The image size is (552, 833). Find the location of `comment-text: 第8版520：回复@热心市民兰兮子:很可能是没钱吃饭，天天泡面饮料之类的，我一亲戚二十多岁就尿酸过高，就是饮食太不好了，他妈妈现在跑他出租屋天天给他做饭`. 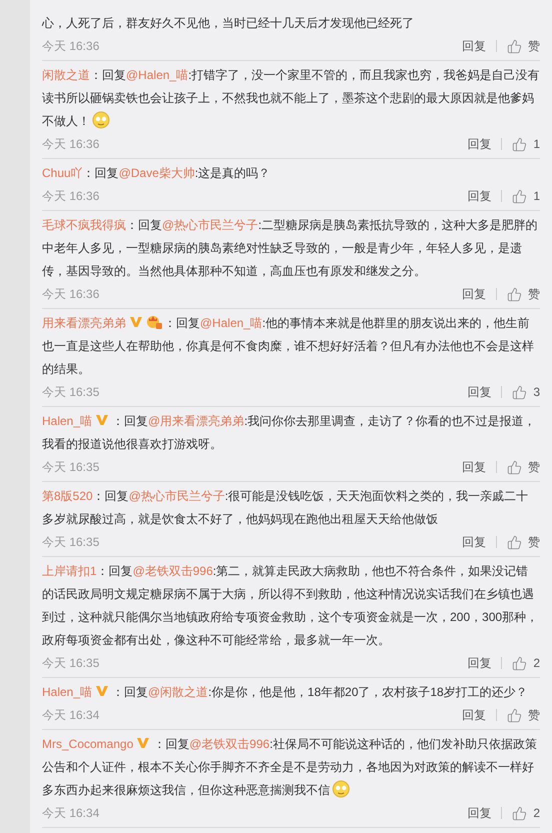

comment-text: 第8版520：回复@热心市民兰兮子:很可能是没钱吃饭，天天泡面饮料之类的，我一亲戚二十多岁就尿酸过高，就是饮食太不好了，他妈妈现在跑他出租屋天天给他做饭 is located at coordinates (286, 508).